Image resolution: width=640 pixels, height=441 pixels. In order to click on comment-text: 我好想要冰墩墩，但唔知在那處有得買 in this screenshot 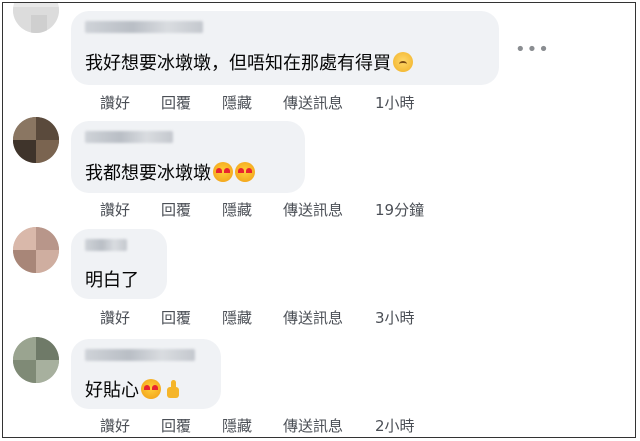, I will do `click(238, 63)`.